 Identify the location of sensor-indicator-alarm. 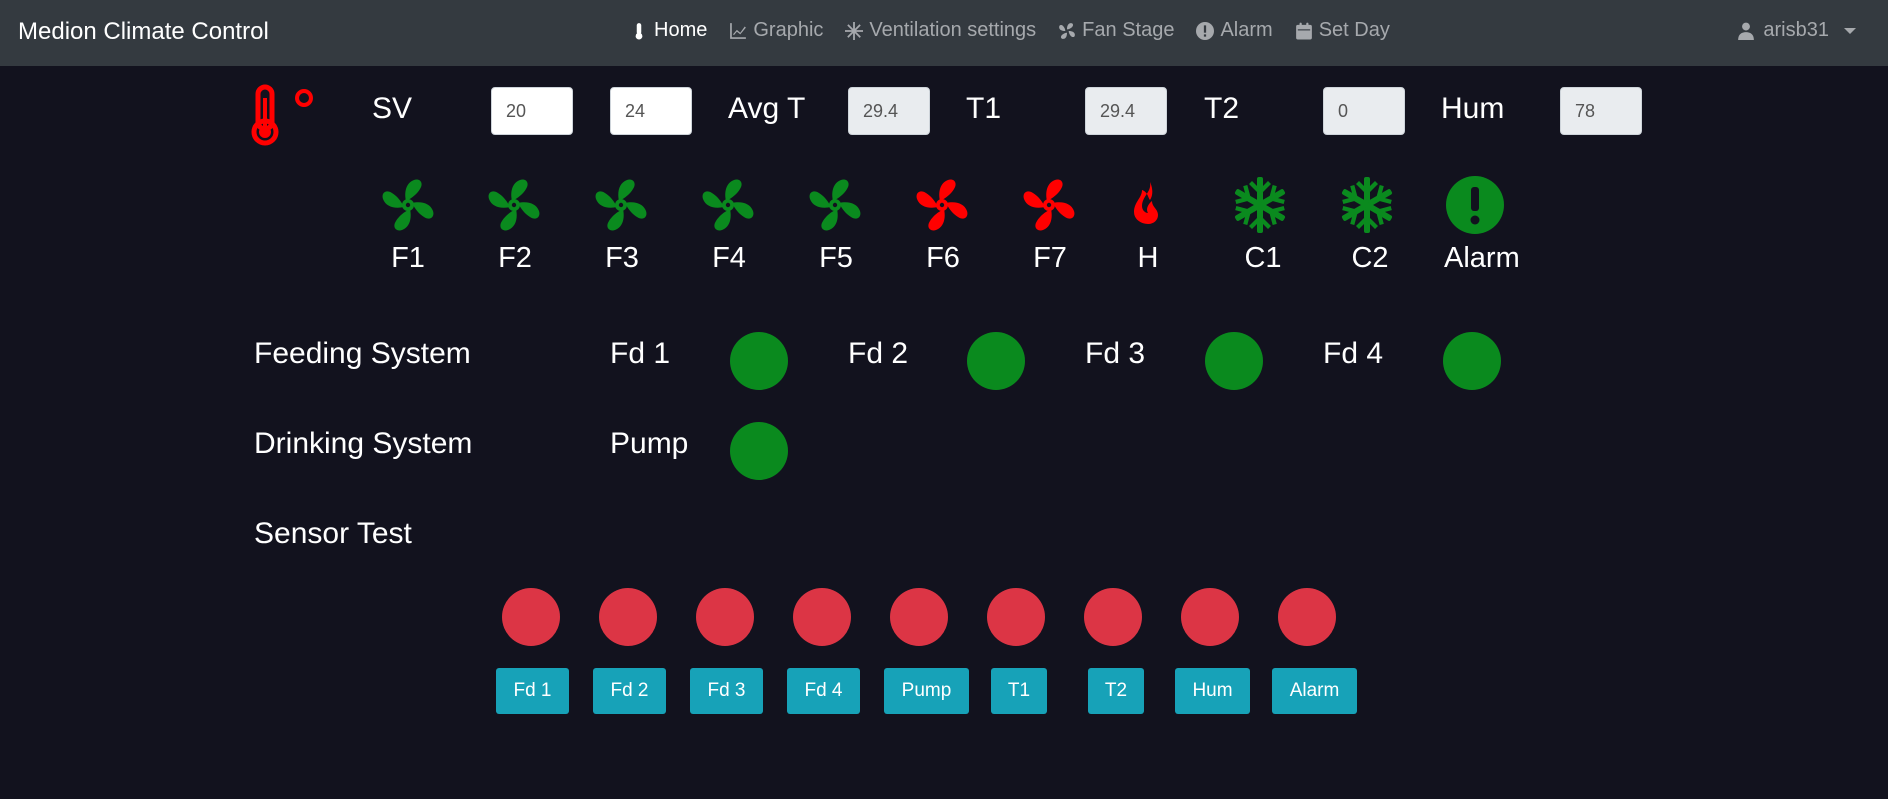
(1307, 617).